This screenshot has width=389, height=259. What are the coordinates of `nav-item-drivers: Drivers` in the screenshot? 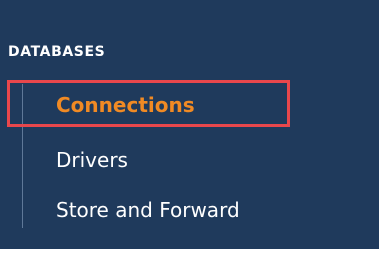 It's located at (92, 160).